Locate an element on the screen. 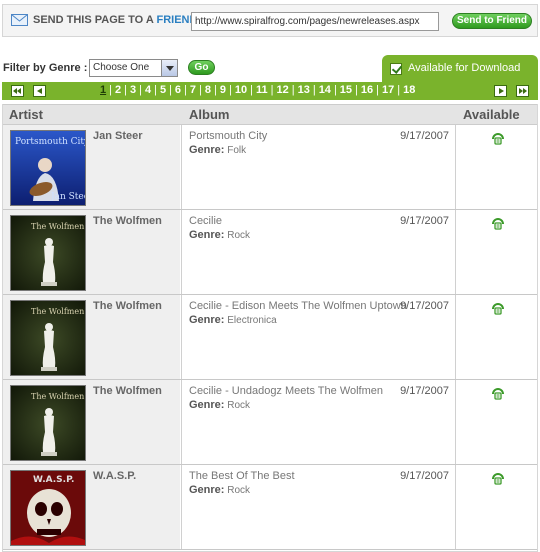 The width and height of the screenshot is (540, 552). album-name-link: Portsmouth City is located at coordinates (228, 136).